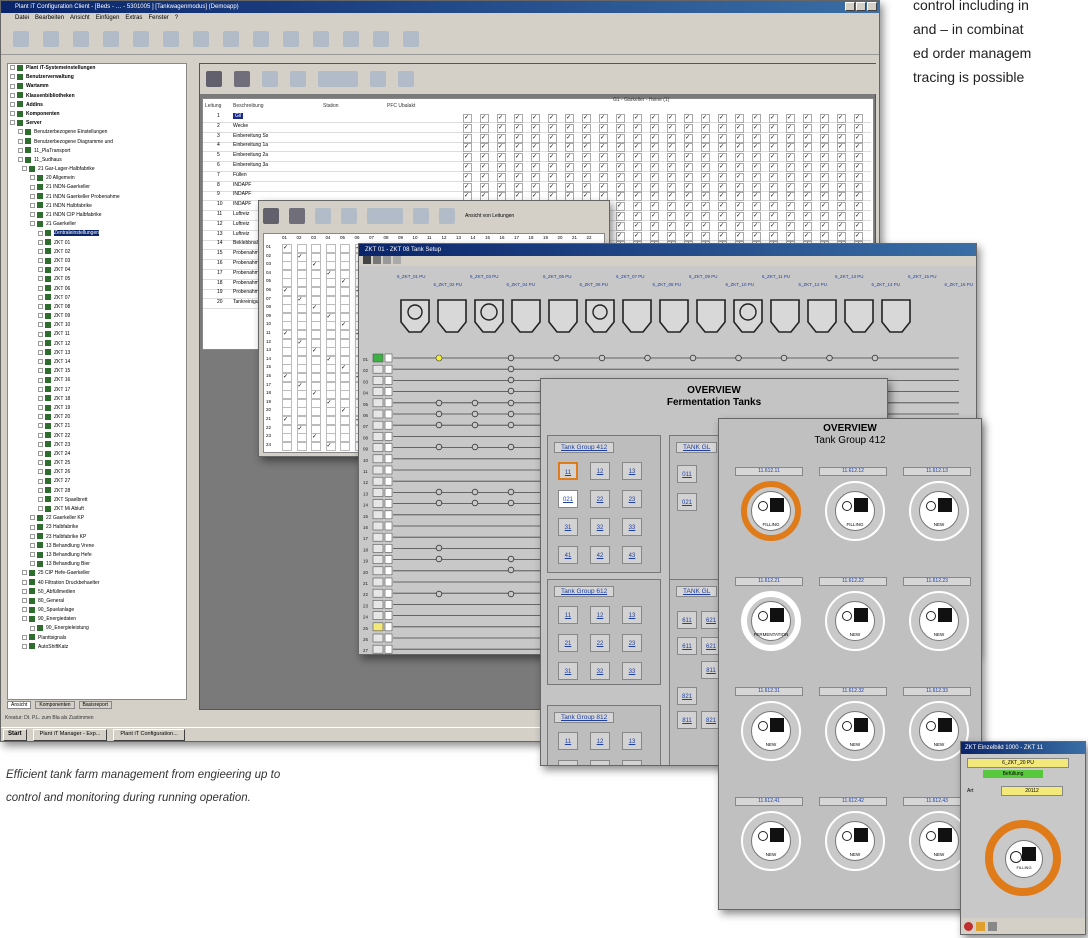 The image size is (1088, 938). What do you see at coordinates (97, 371) in the screenshot?
I see `tree-item: ZKT 15` at bounding box center [97, 371].